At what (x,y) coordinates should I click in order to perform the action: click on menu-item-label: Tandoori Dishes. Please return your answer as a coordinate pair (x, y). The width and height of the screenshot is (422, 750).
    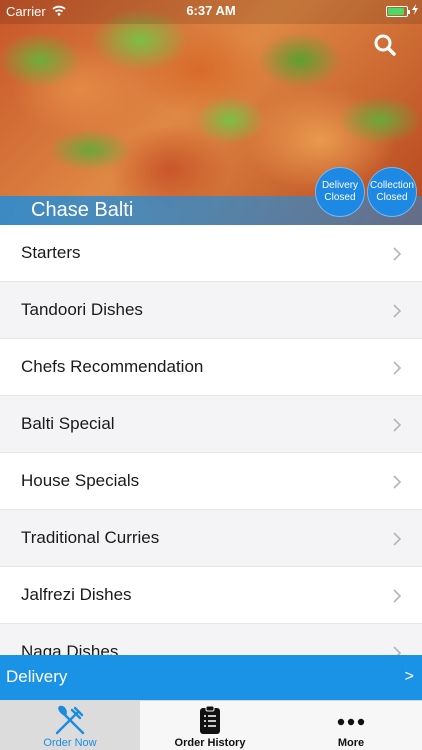
    Looking at the image, I should click on (82, 309).